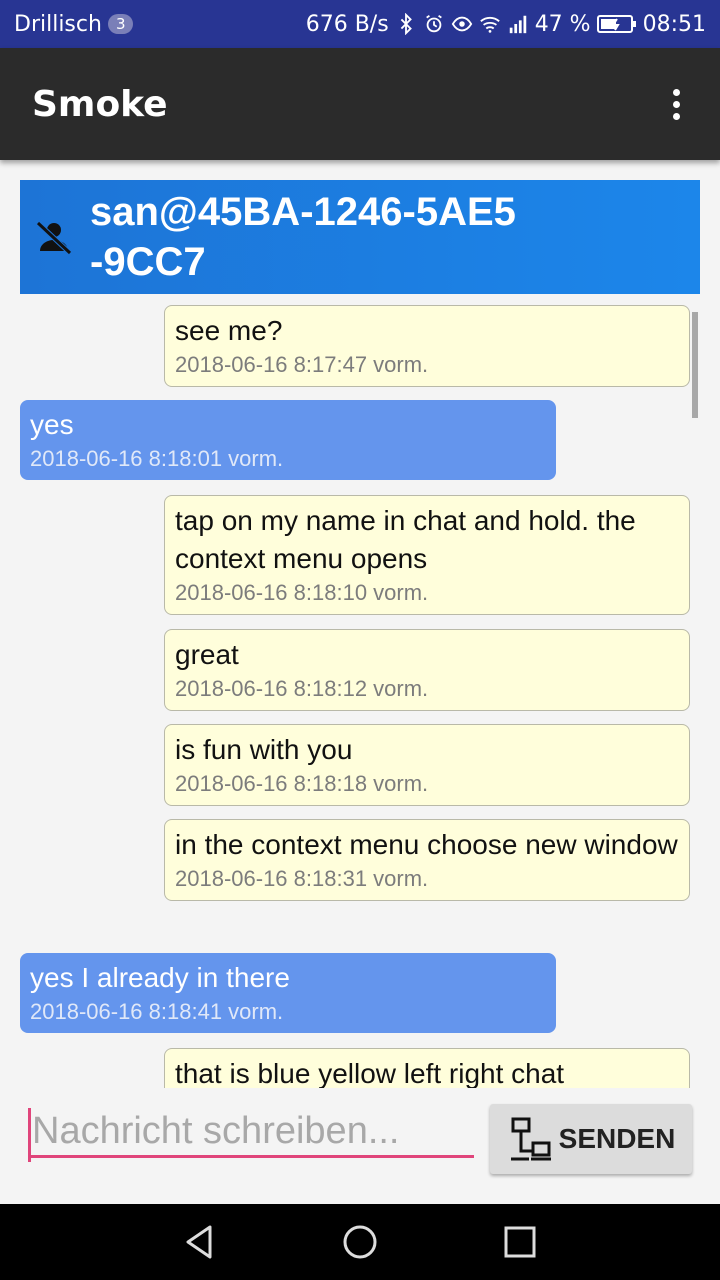  What do you see at coordinates (302, 688) in the screenshot?
I see `message-timestamp: 2018-06-16 8:18:12 vorm.` at bounding box center [302, 688].